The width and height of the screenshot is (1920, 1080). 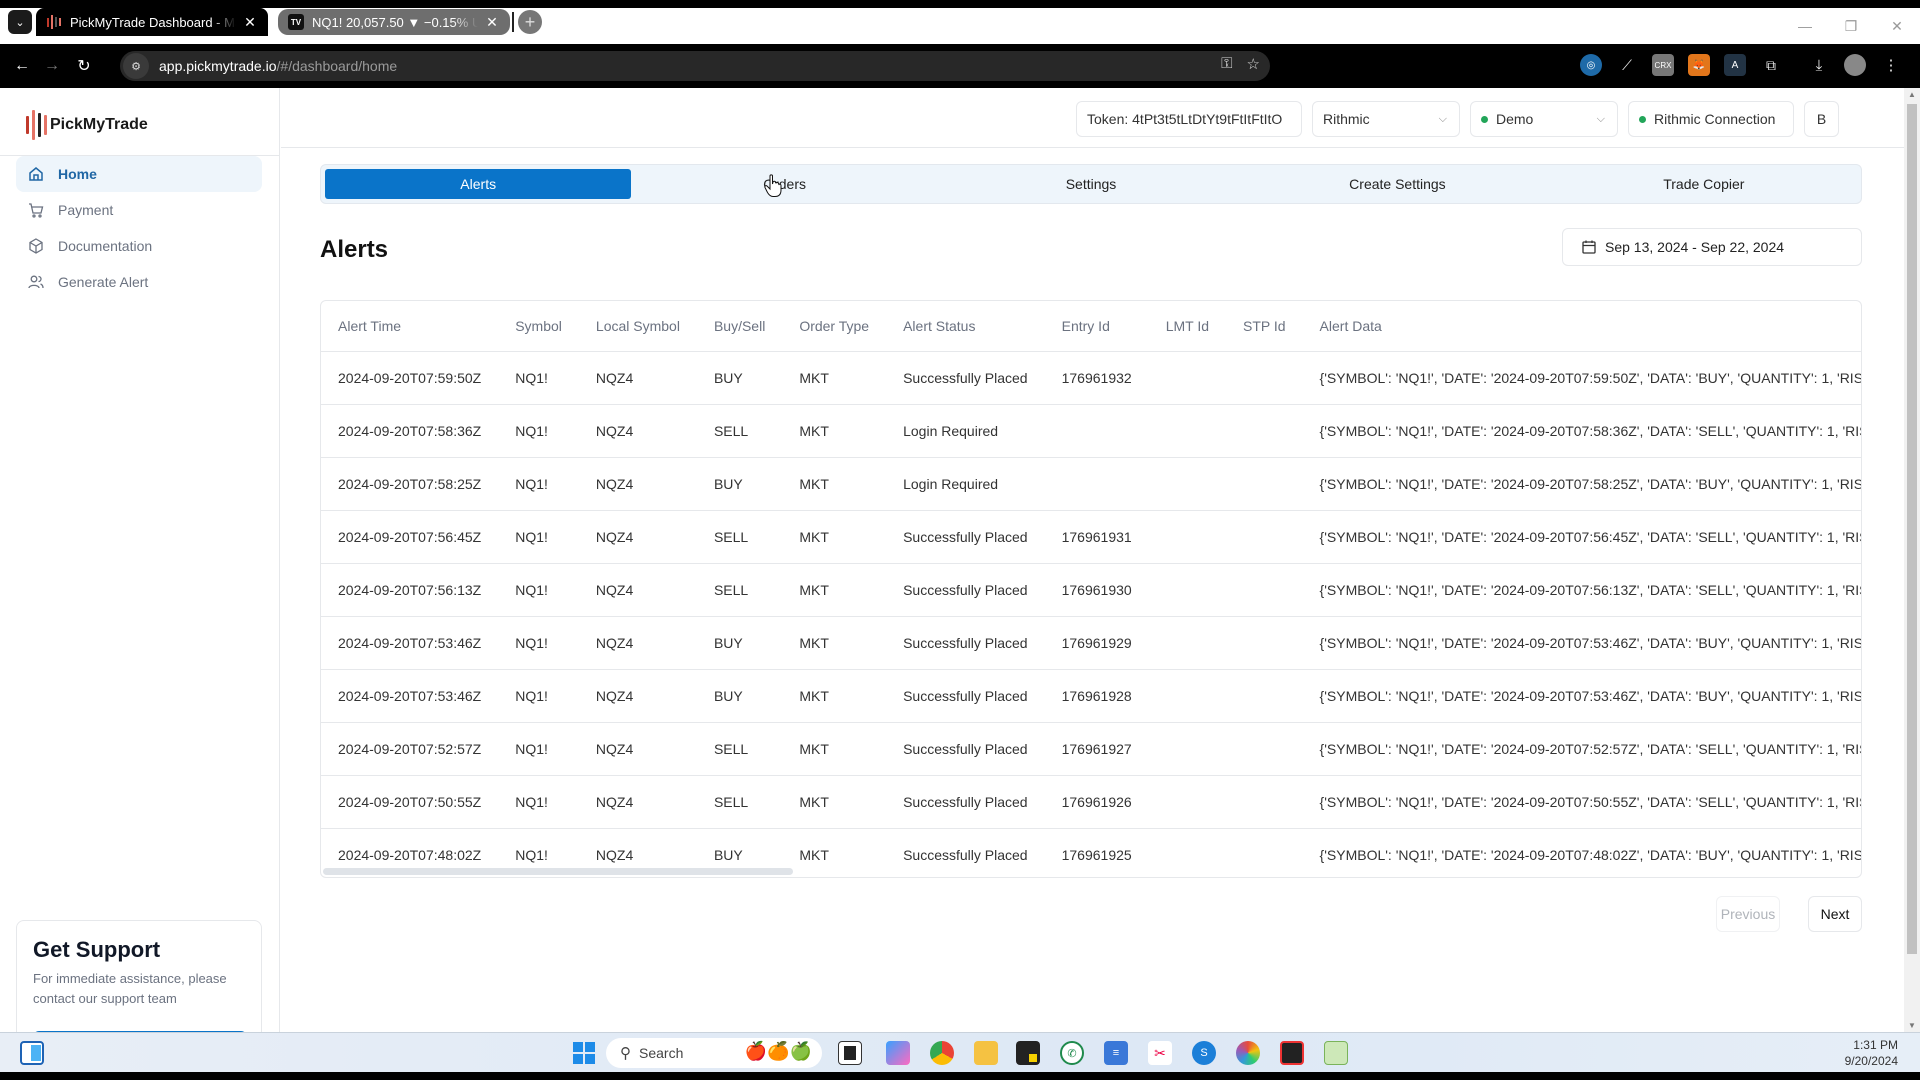 I want to click on forward-icon: →, so click(x=52, y=66).